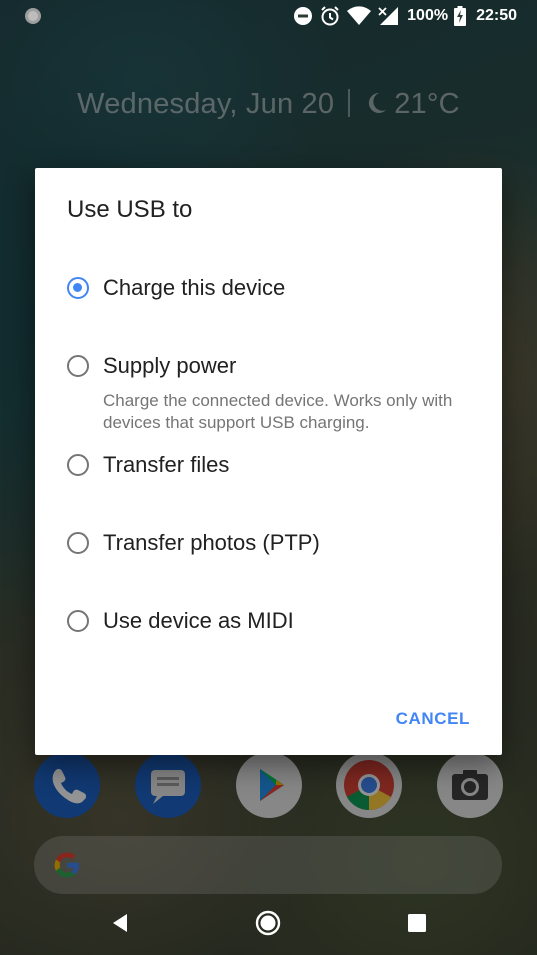 This screenshot has height=955, width=537. Describe the element at coordinates (330, 16) in the screenshot. I see `alarm-icon` at that location.